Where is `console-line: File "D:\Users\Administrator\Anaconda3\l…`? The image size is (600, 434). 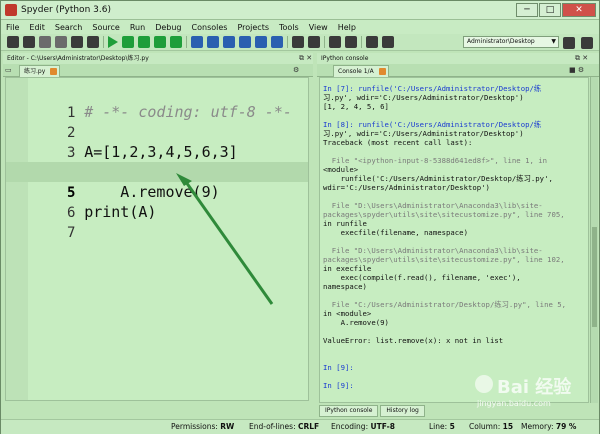
console-line: File "D:\Users\Administrator\Anaconda3\l… is located at coordinates (433, 205).